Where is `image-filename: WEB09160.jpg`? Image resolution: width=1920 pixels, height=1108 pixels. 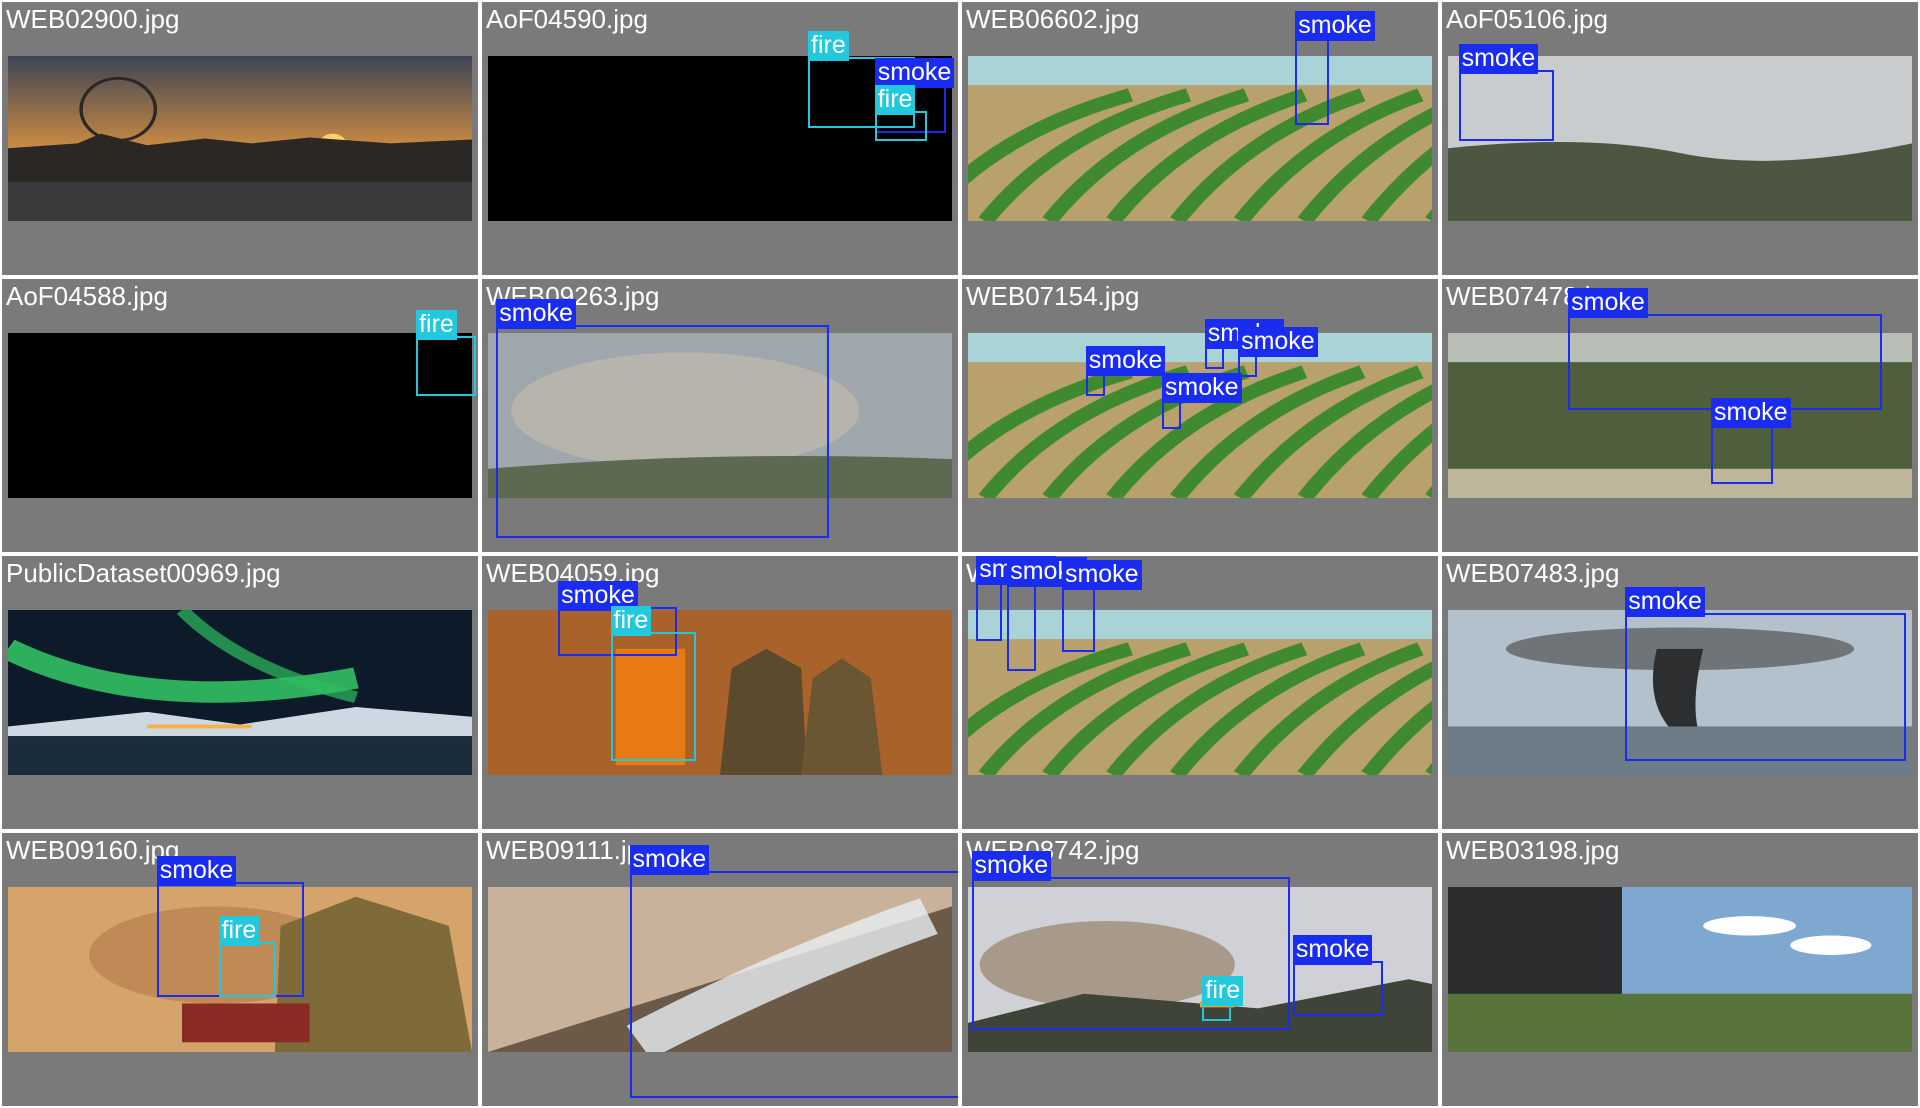
image-filename: WEB09160.jpg is located at coordinates (93, 850).